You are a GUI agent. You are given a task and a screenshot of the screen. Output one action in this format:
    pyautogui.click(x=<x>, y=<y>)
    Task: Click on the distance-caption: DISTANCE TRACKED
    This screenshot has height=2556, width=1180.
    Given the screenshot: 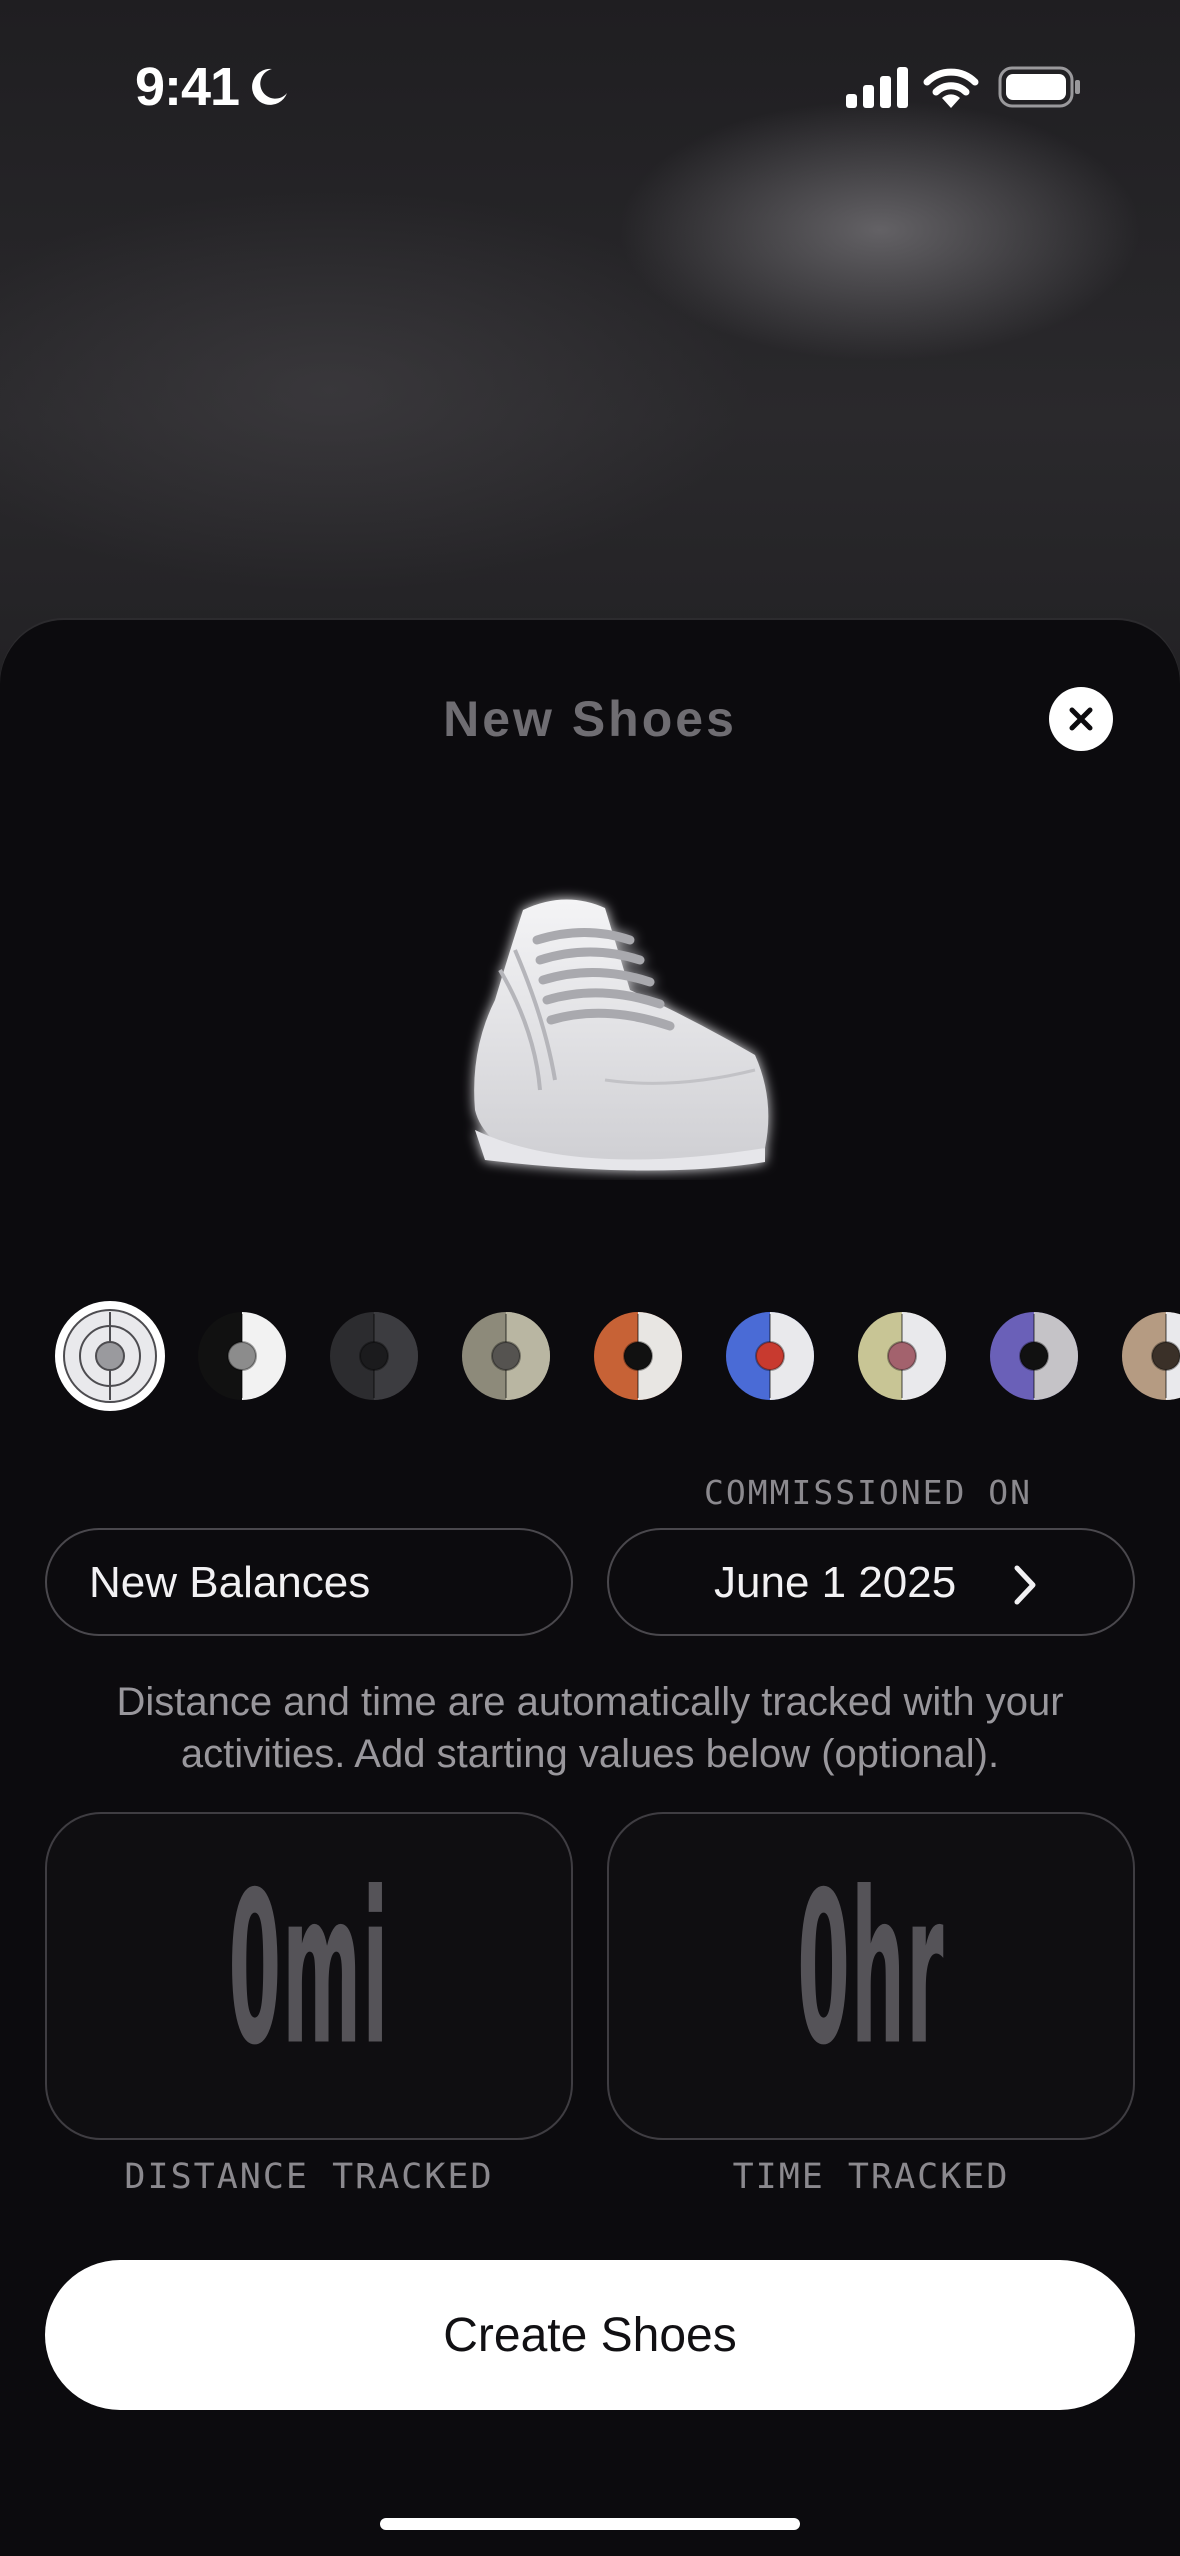 What is the action you would take?
    pyautogui.click(x=309, y=2177)
    